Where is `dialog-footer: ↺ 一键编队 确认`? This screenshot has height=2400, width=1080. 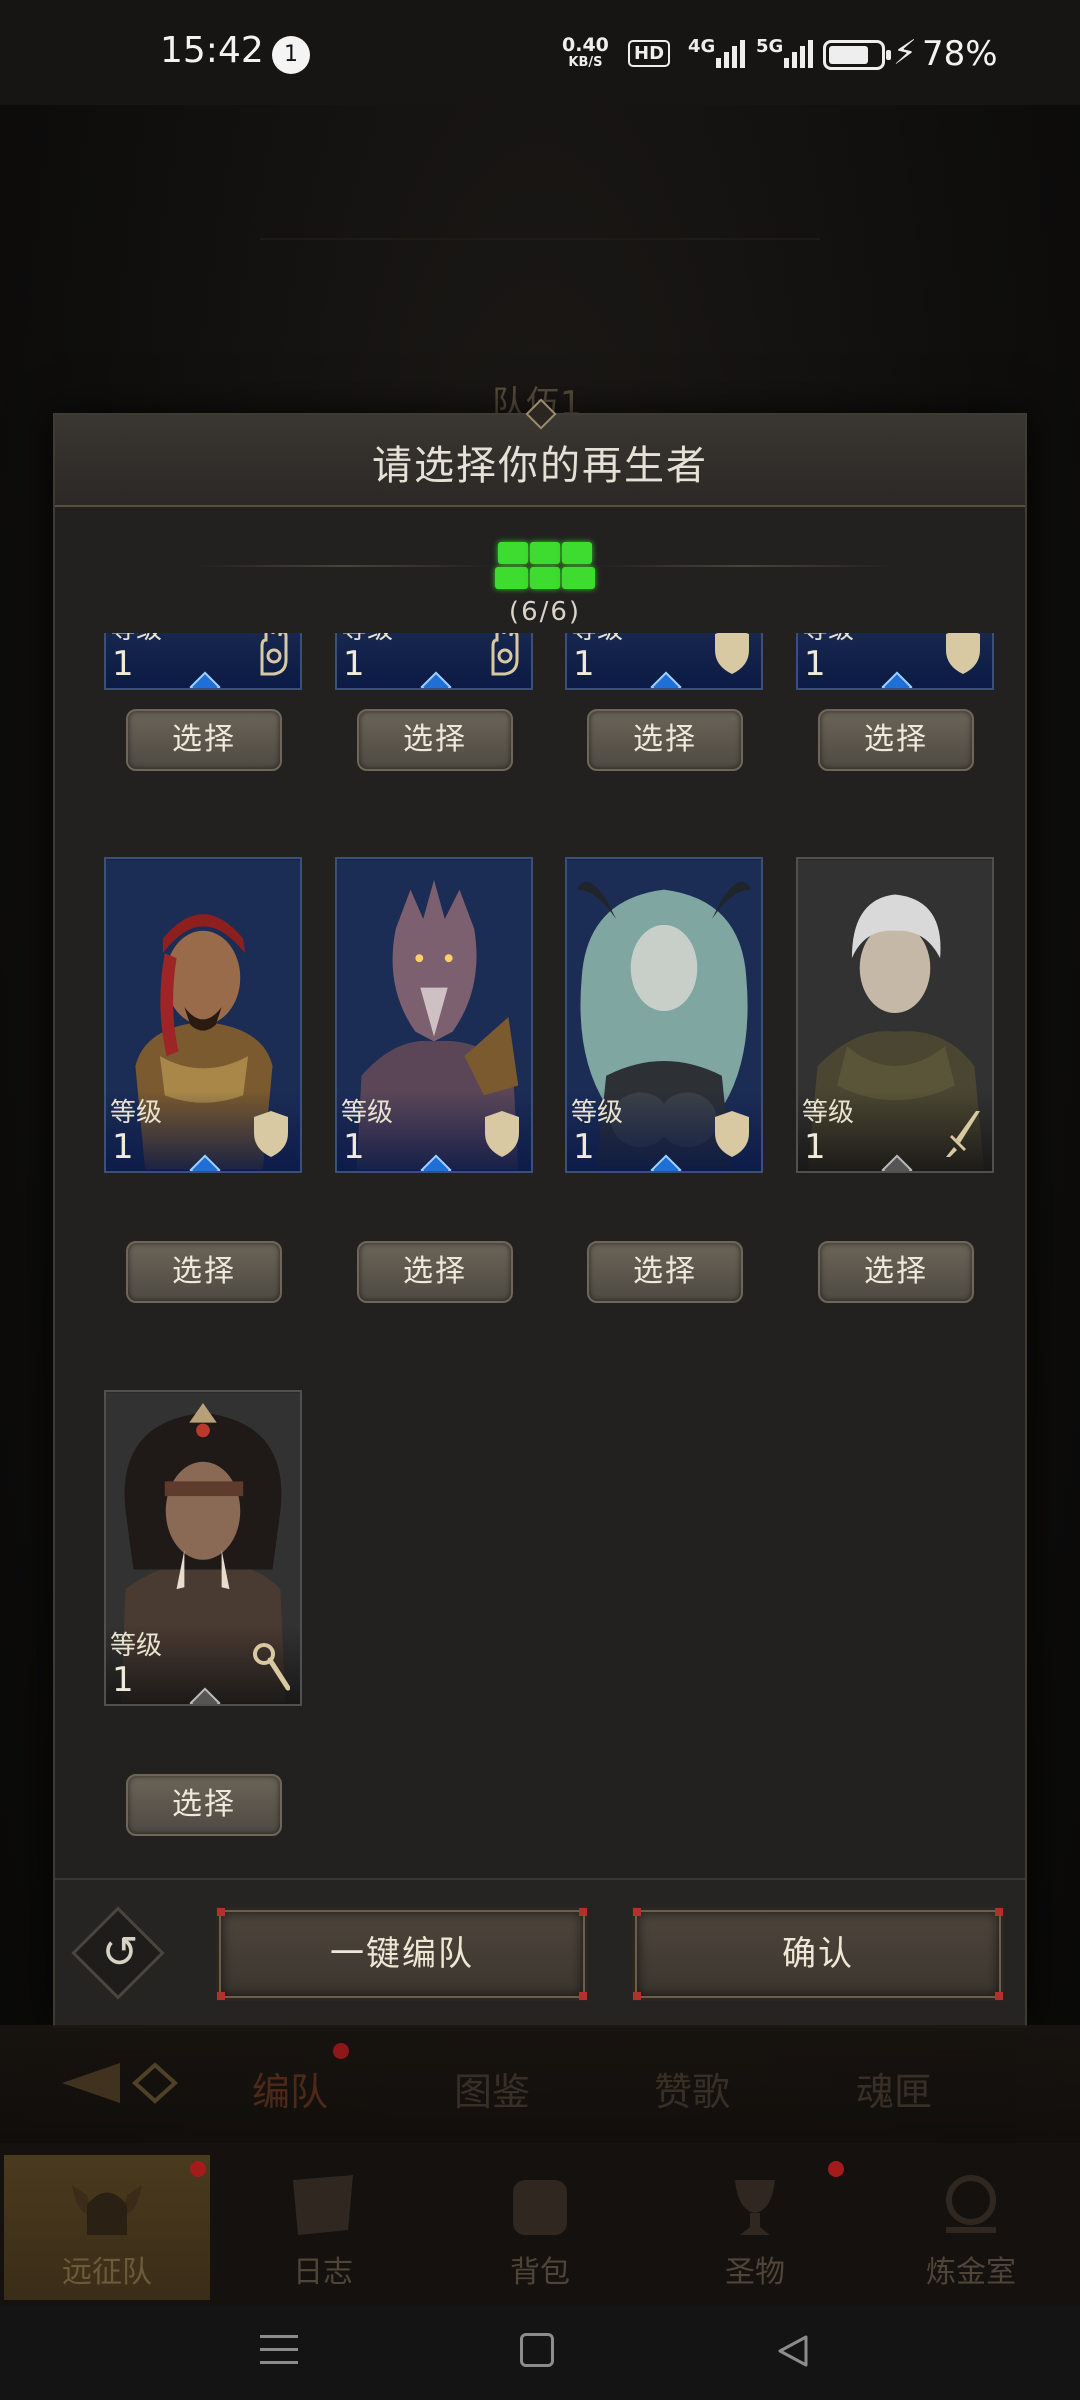
dialog-footer: ↺ 一键编队 确认 is located at coordinates (540, 1953).